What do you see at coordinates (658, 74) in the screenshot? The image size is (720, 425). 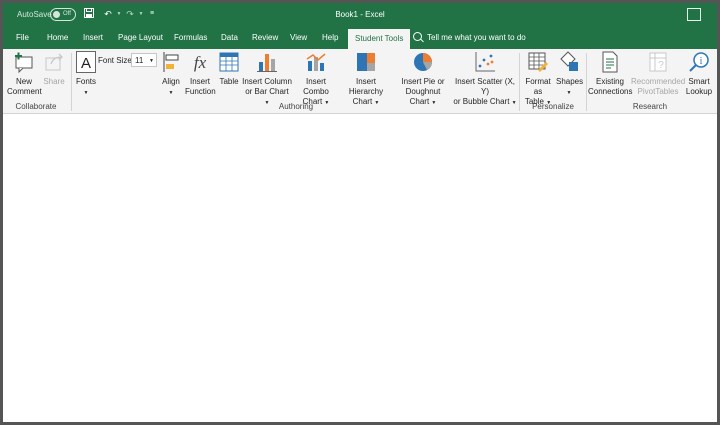 I see `recommended-pivottables-button: ? Recommended PivotTables` at bounding box center [658, 74].